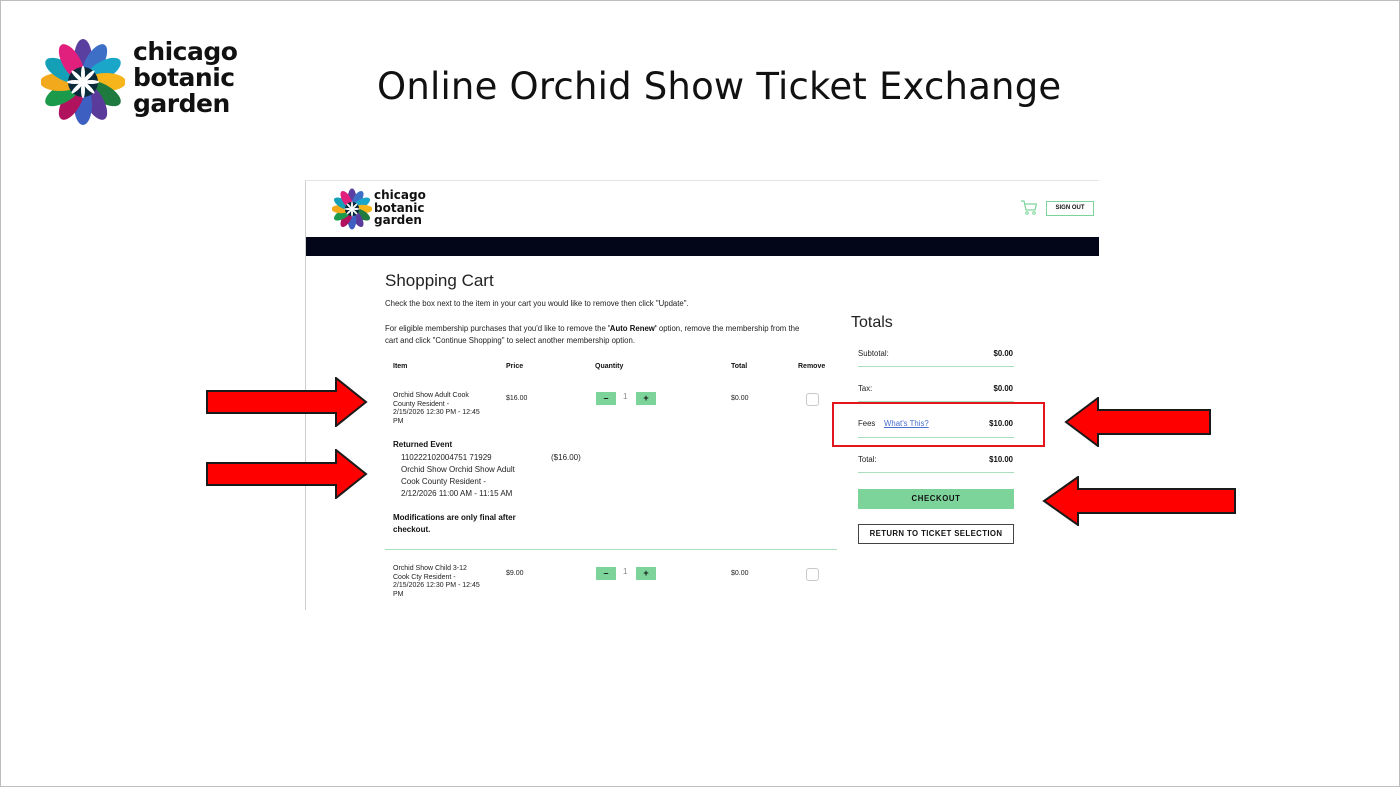  Describe the element at coordinates (423, 444) in the screenshot. I see `returned-event-title: Returned Event` at that location.